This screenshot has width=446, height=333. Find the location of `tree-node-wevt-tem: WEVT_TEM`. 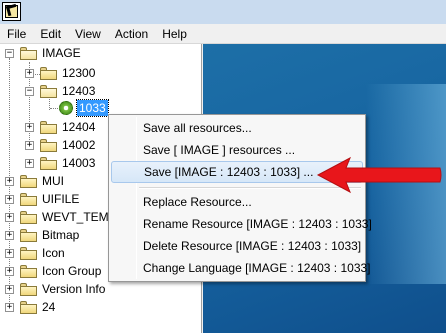

tree-node-wevt-tem: WEVT_TEM is located at coordinates (75, 217).